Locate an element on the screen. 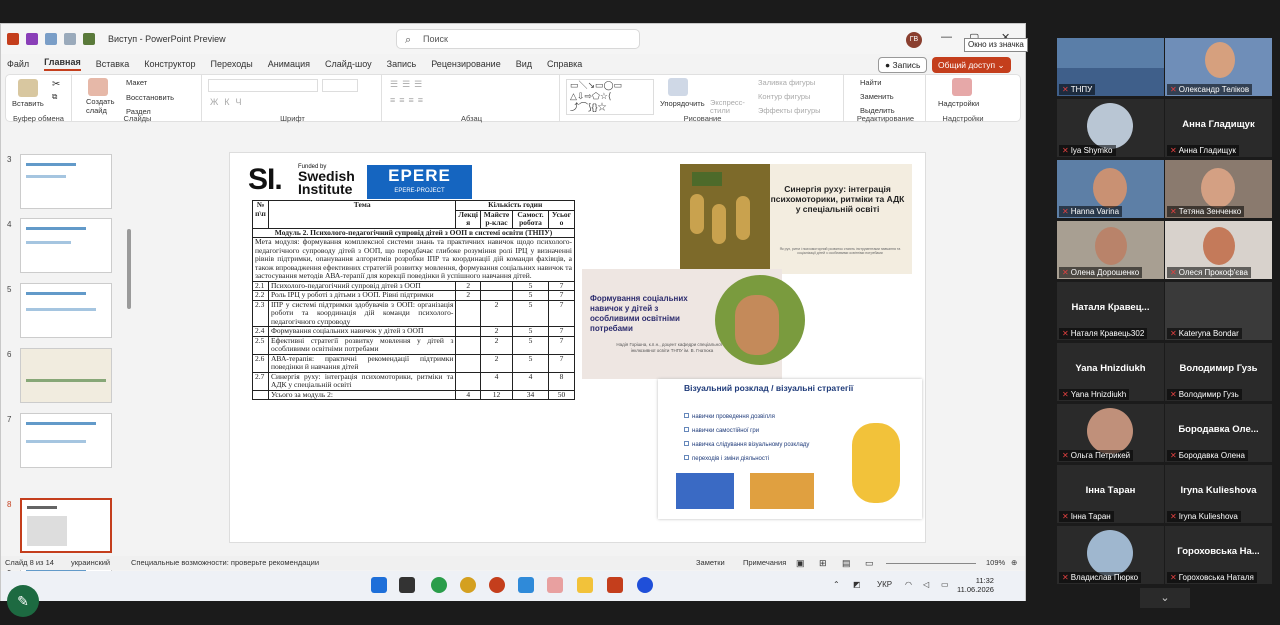  participant-tile: Yana Hnizdiukh ✕ Yana Hnizdiukh is located at coordinates (1110, 372).